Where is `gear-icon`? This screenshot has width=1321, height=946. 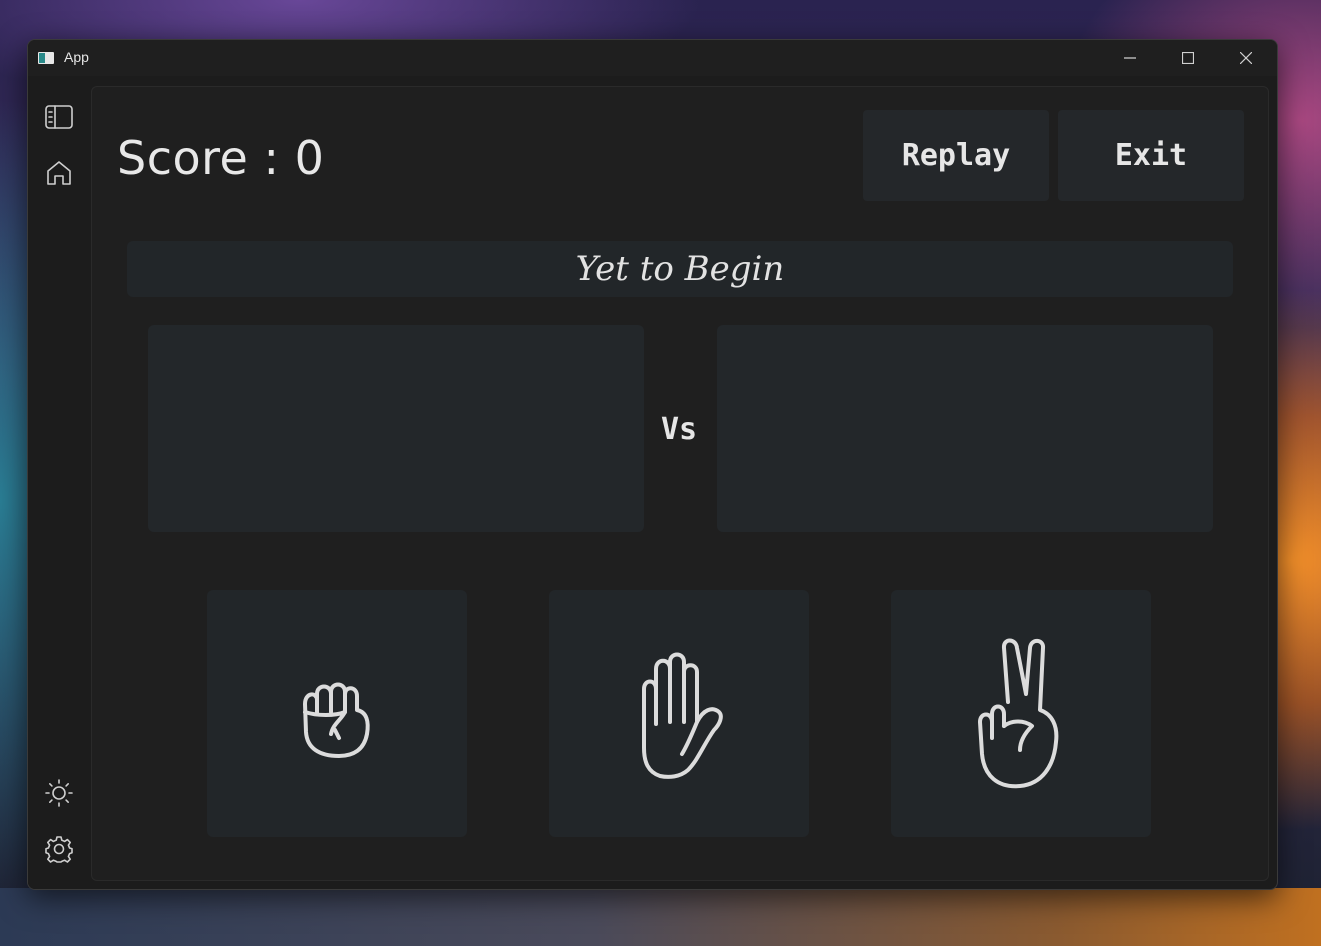 gear-icon is located at coordinates (59, 849).